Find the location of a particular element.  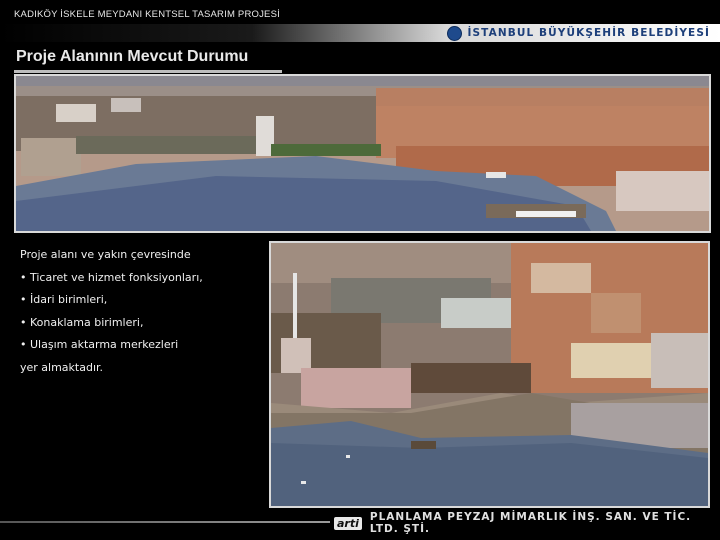

list-item-administration: • İdari birimleri, is located at coordinates (64, 299).